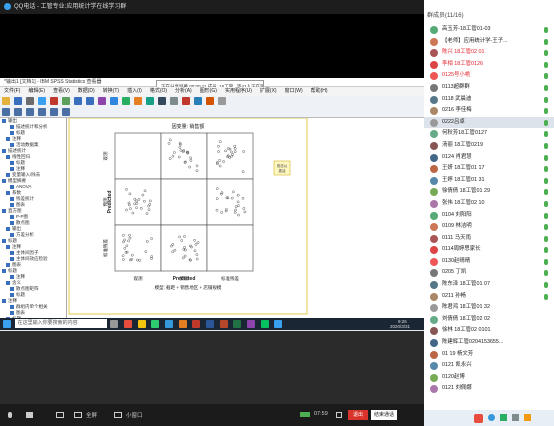 The height and width of the screenshot is (426, 554). What do you see at coordinates (150, 101) in the screenshot?
I see `select-output-icon` at bounding box center [150, 101].